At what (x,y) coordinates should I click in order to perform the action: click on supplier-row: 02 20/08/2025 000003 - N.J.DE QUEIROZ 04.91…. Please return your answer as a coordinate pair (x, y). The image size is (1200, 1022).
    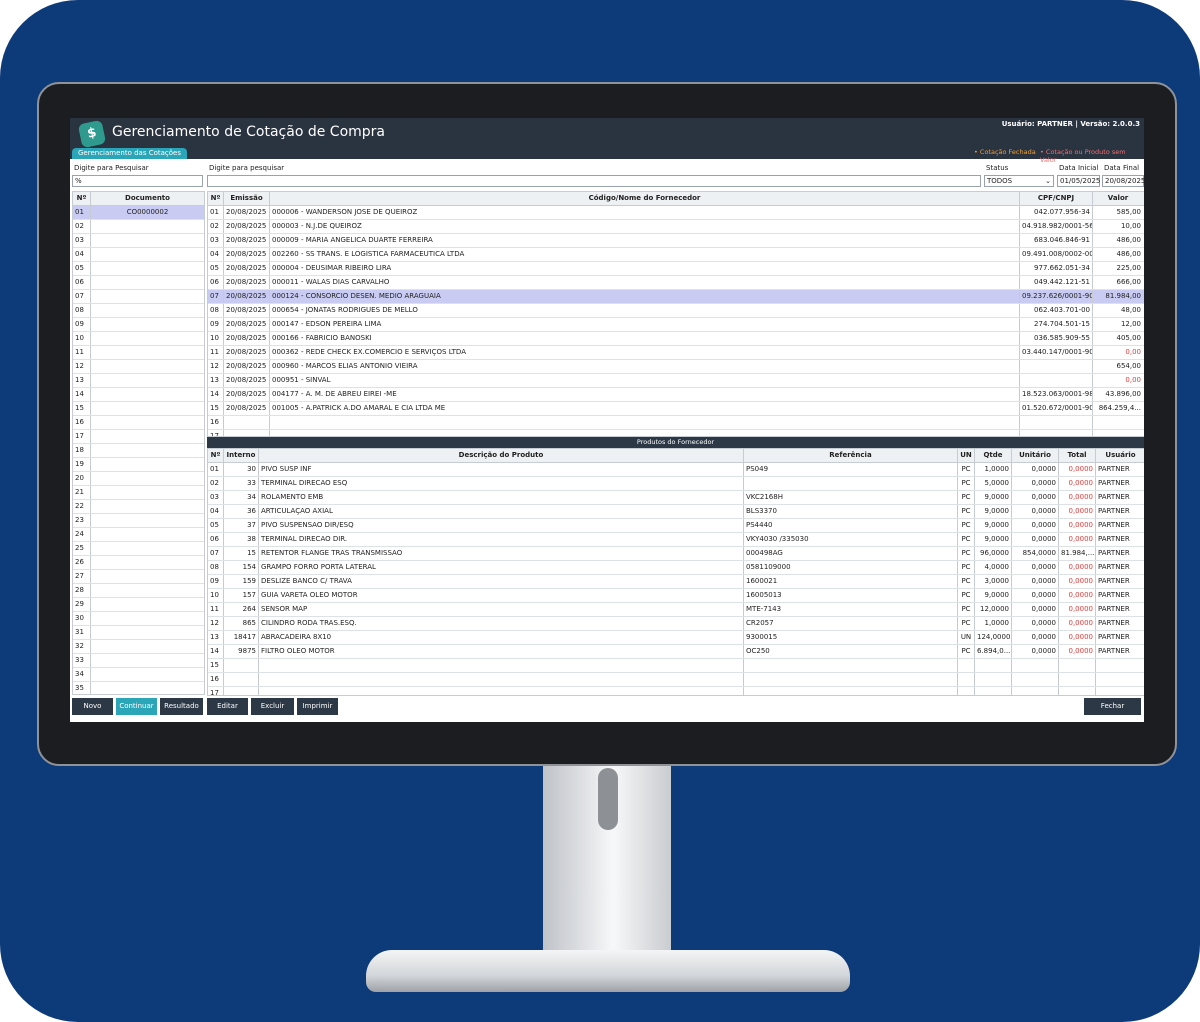
    Looking at the image, I should click on (676, 227).